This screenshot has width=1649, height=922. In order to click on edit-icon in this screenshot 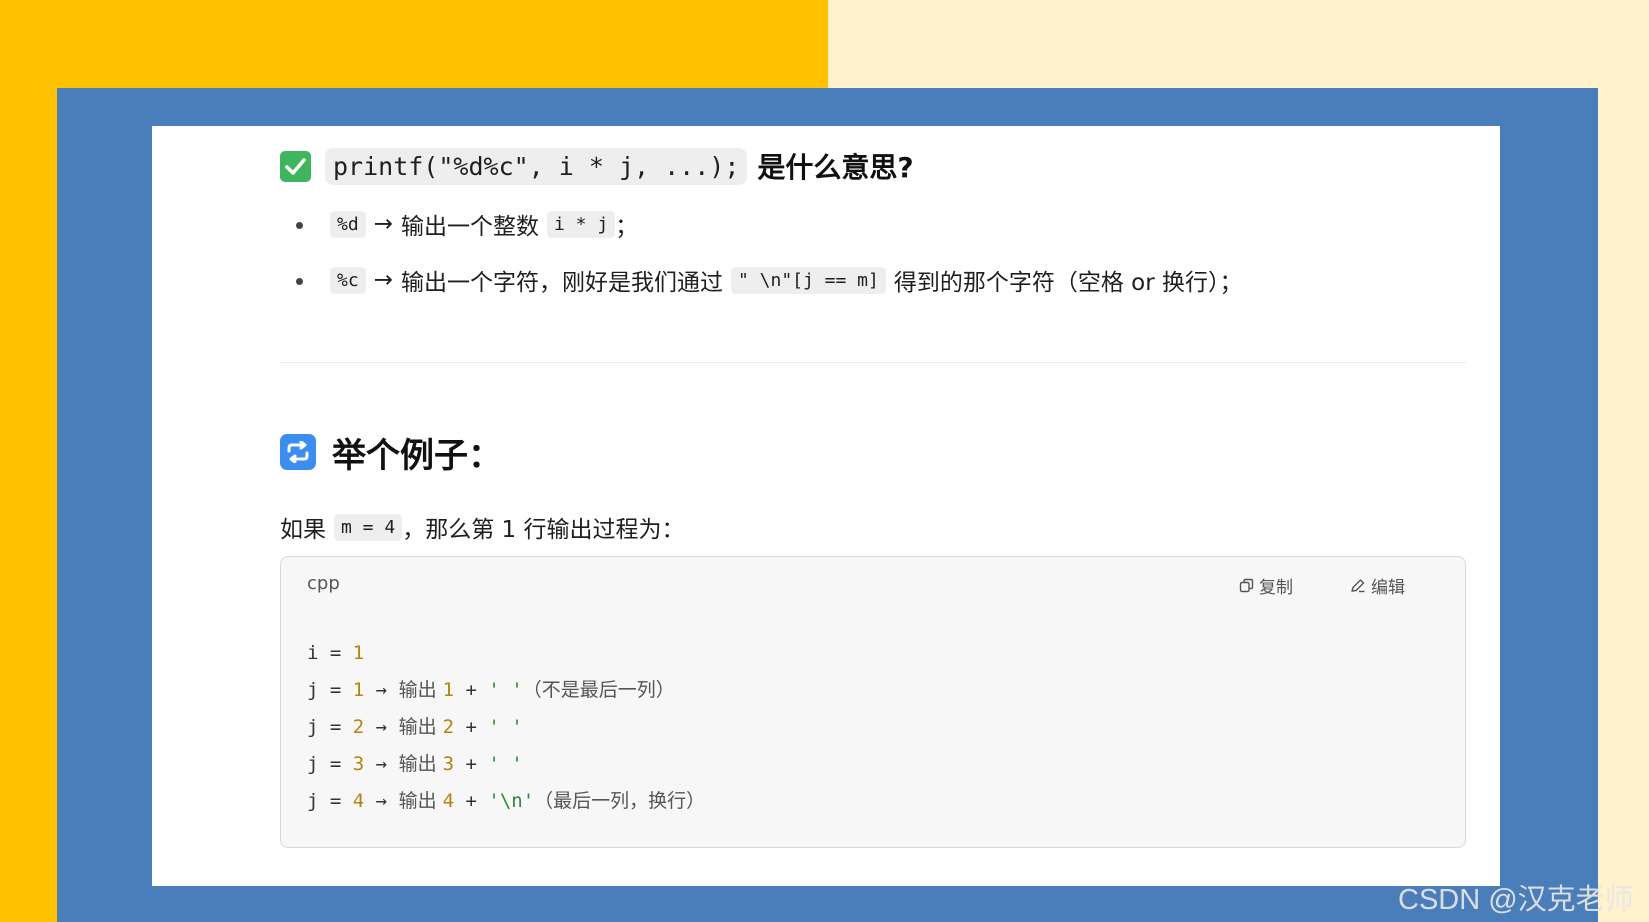, I will do `click(1358, 586)`.